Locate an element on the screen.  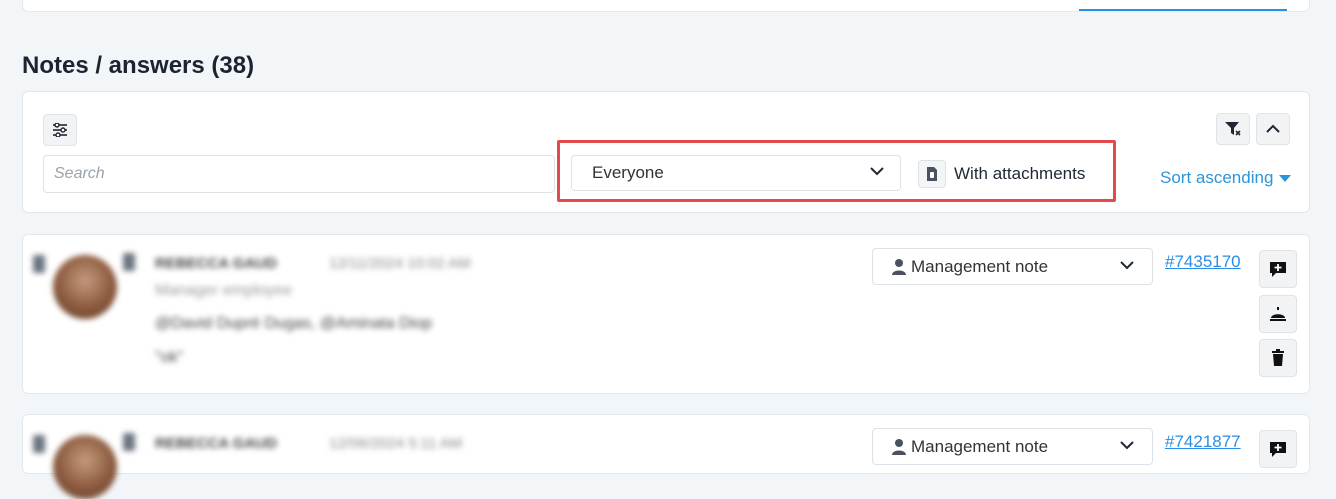
section-title: Notes / answers (38) is located at coordinates (138, 65).